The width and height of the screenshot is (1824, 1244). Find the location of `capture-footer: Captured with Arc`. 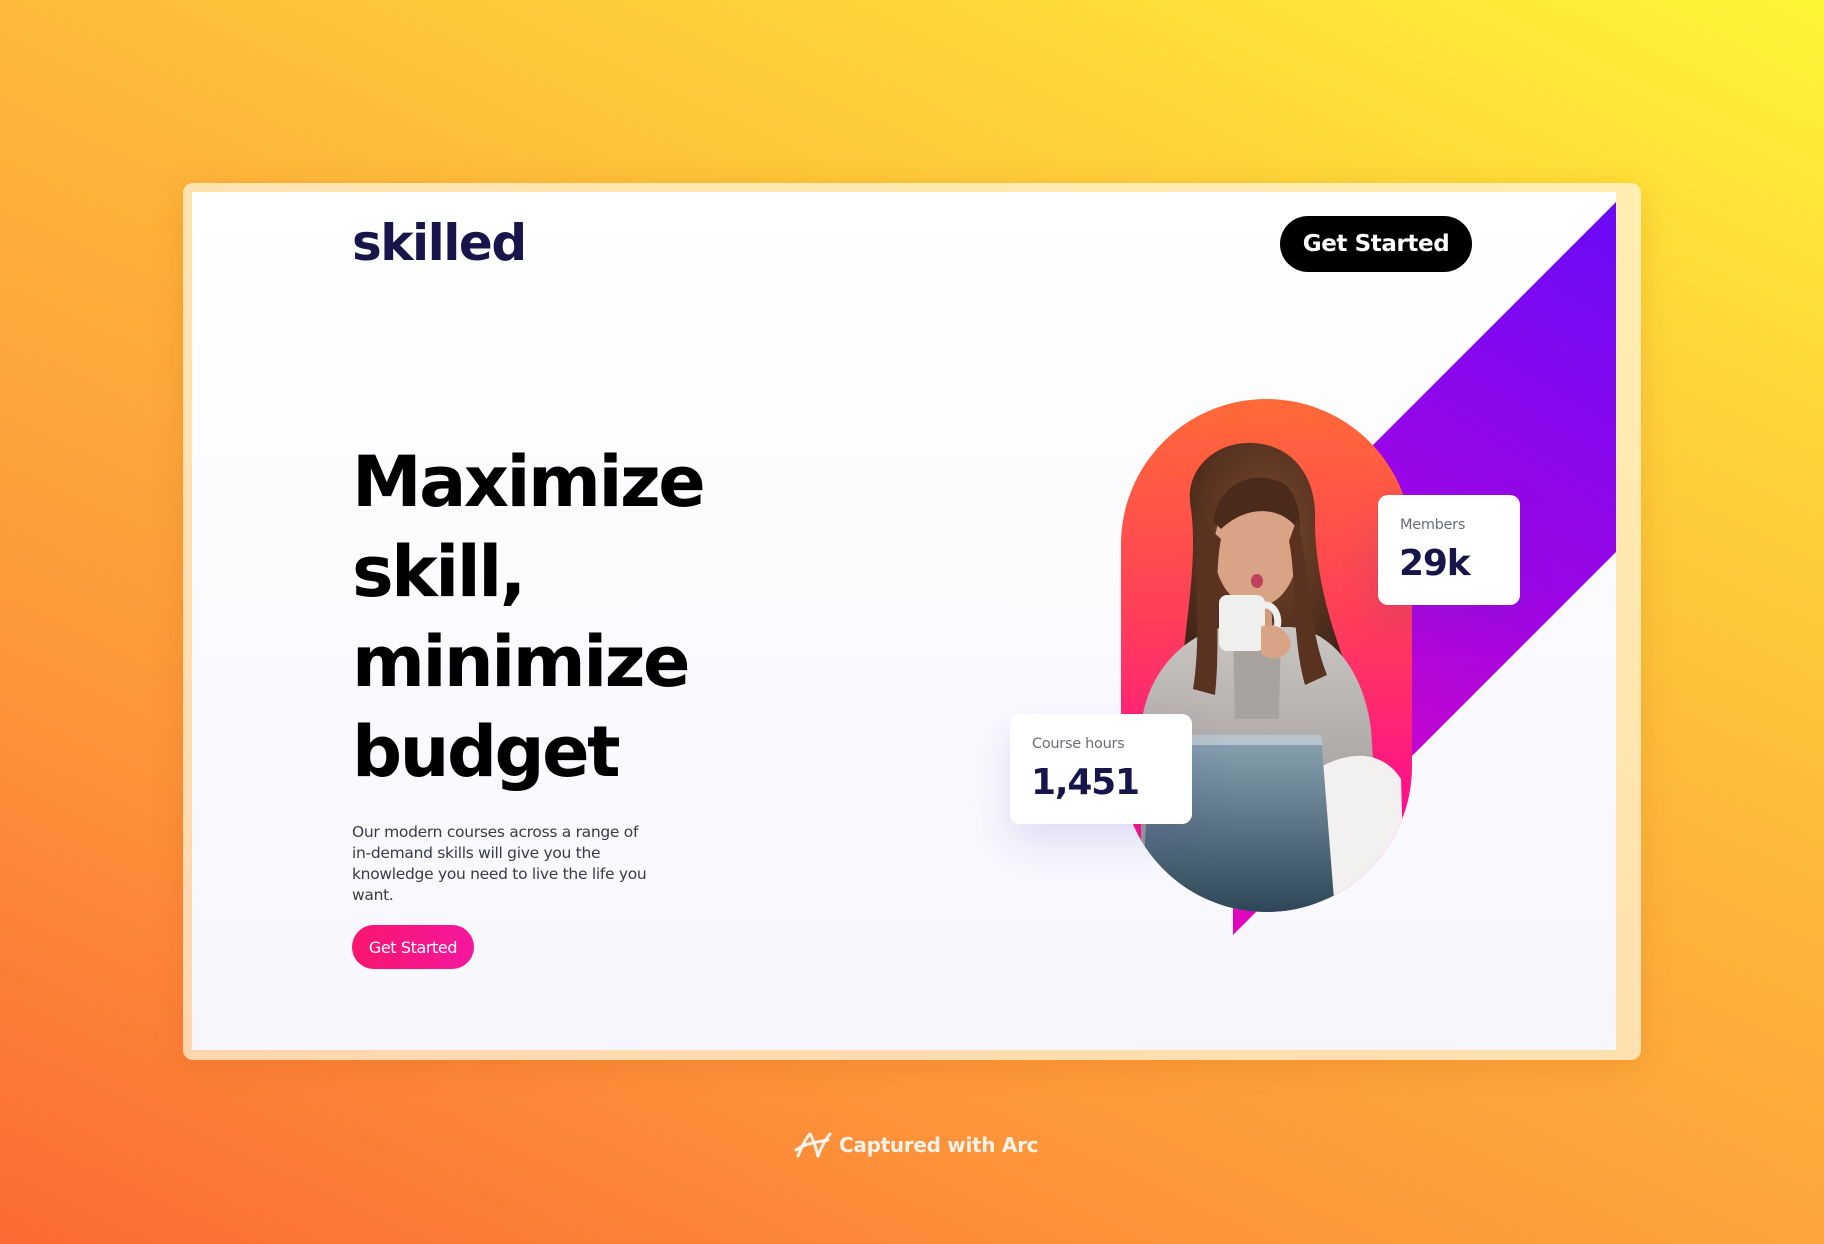

capture-footer: Captured with Arc is located at coordinates (916, 1145).